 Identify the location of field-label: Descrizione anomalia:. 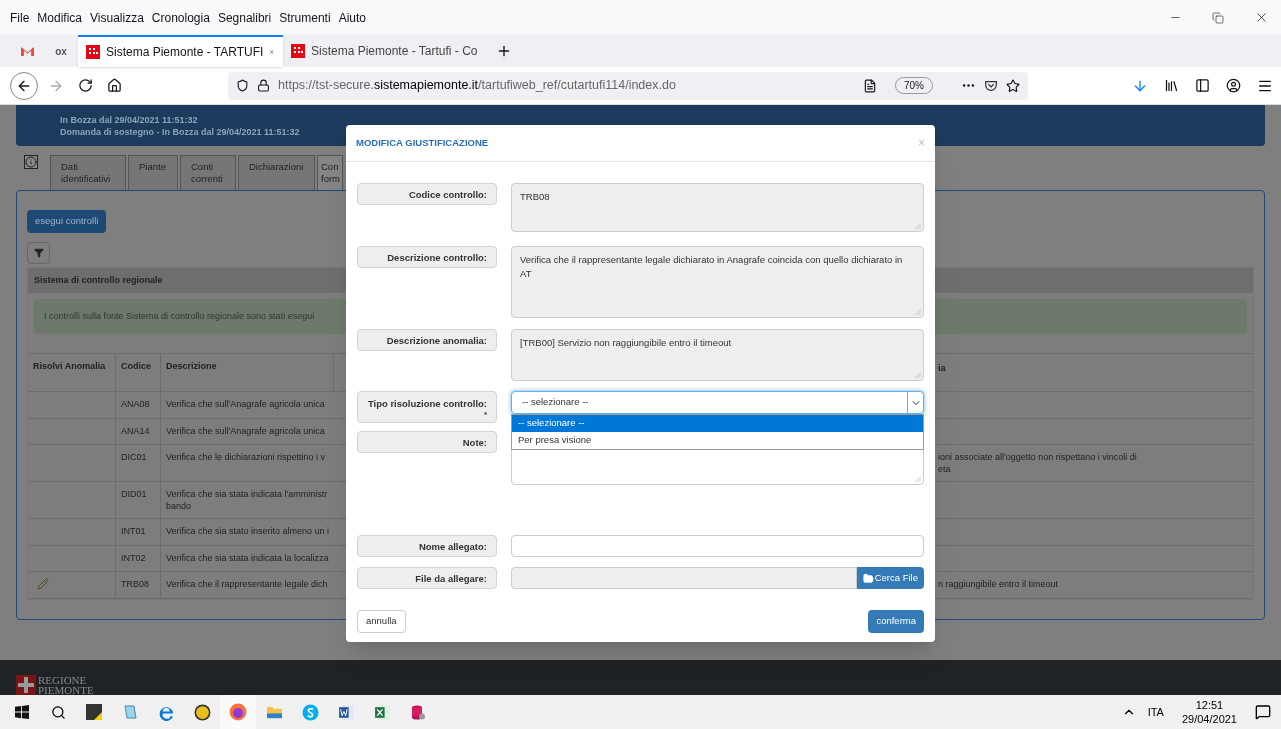
(427, 340).